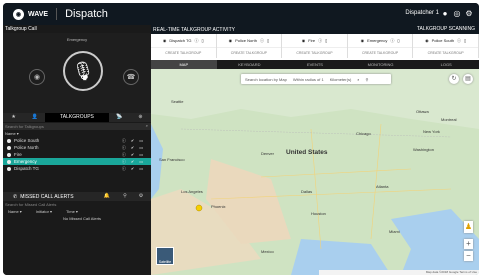  I want to click on list-item: Police North ⓘ ✔ ▭, so click(77, 147).